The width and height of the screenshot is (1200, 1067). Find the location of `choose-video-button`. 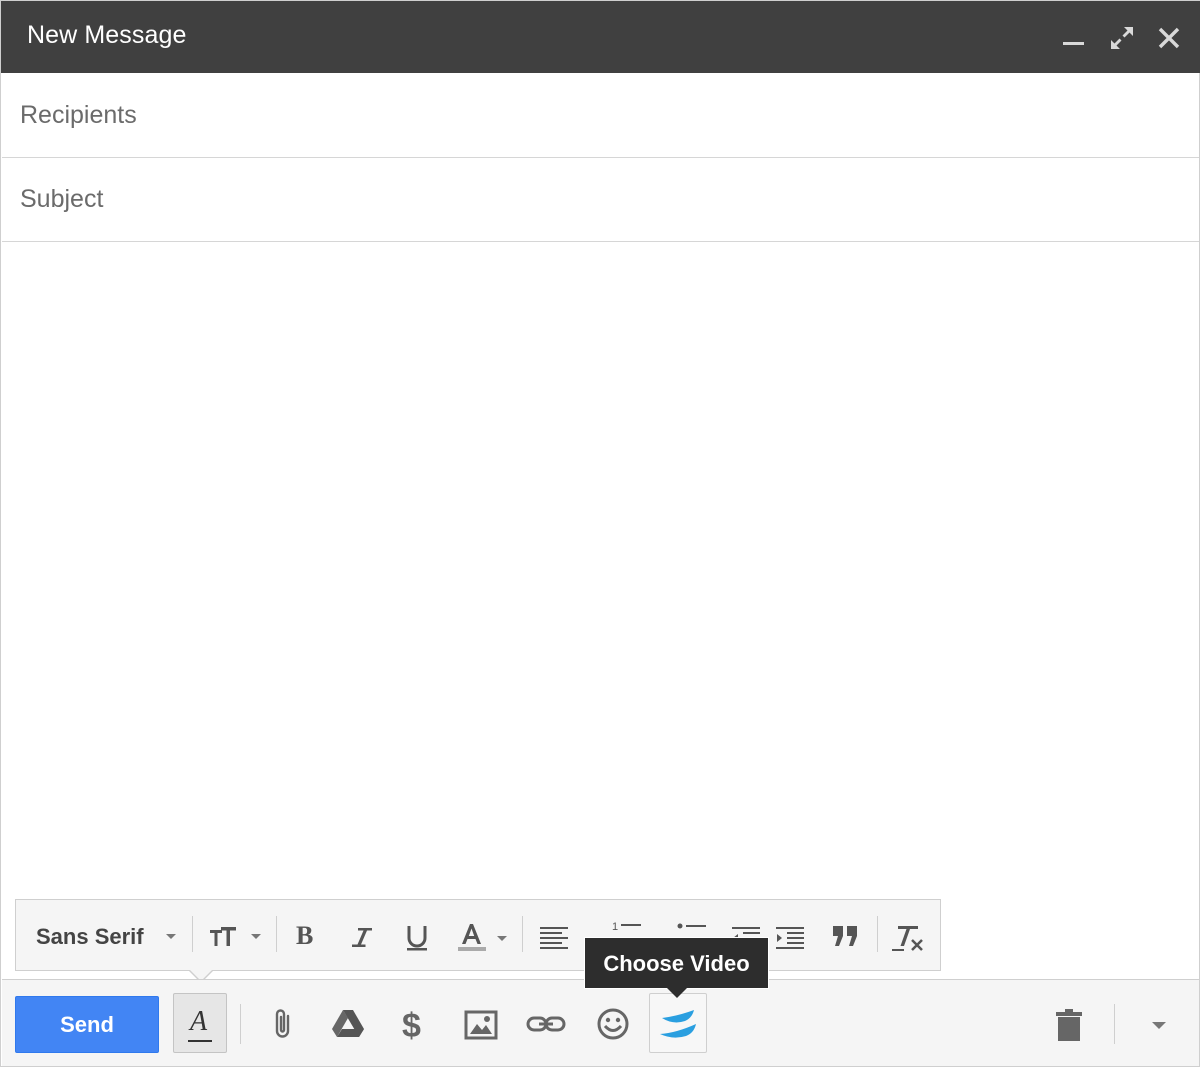

choose-video-button is located at coordinates (678, 1023).